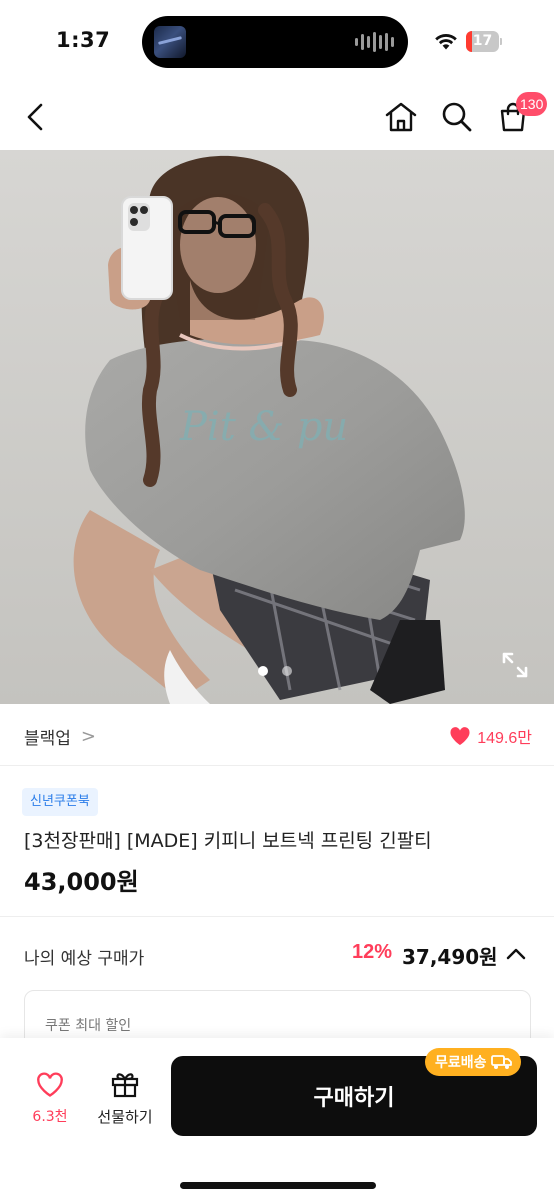 The image size is (554, 1200). What do you see at coordinates (84, 959) in the screenshot?
I see `estimated-price-label: 나의 예상 구매가` at bounding box center [84, 959].